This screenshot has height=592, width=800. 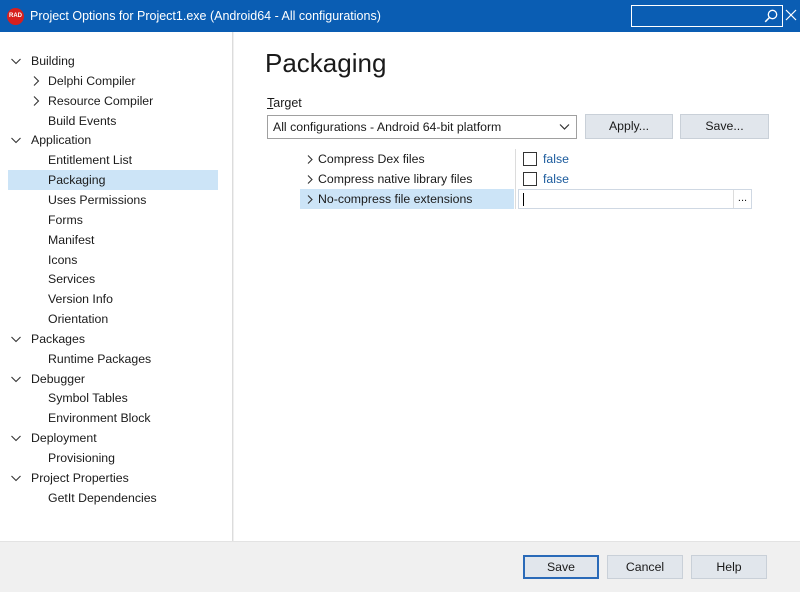 I want to click on property-row-compress-dex: Compress Dex files false, so click(x=526, y=159).